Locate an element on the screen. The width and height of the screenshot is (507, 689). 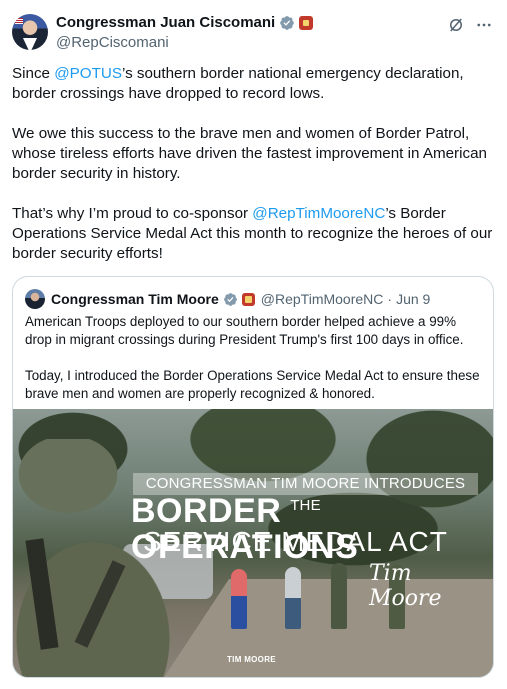
quoted-tweet-date: Jun 9 is located at coordinates (413, 299).